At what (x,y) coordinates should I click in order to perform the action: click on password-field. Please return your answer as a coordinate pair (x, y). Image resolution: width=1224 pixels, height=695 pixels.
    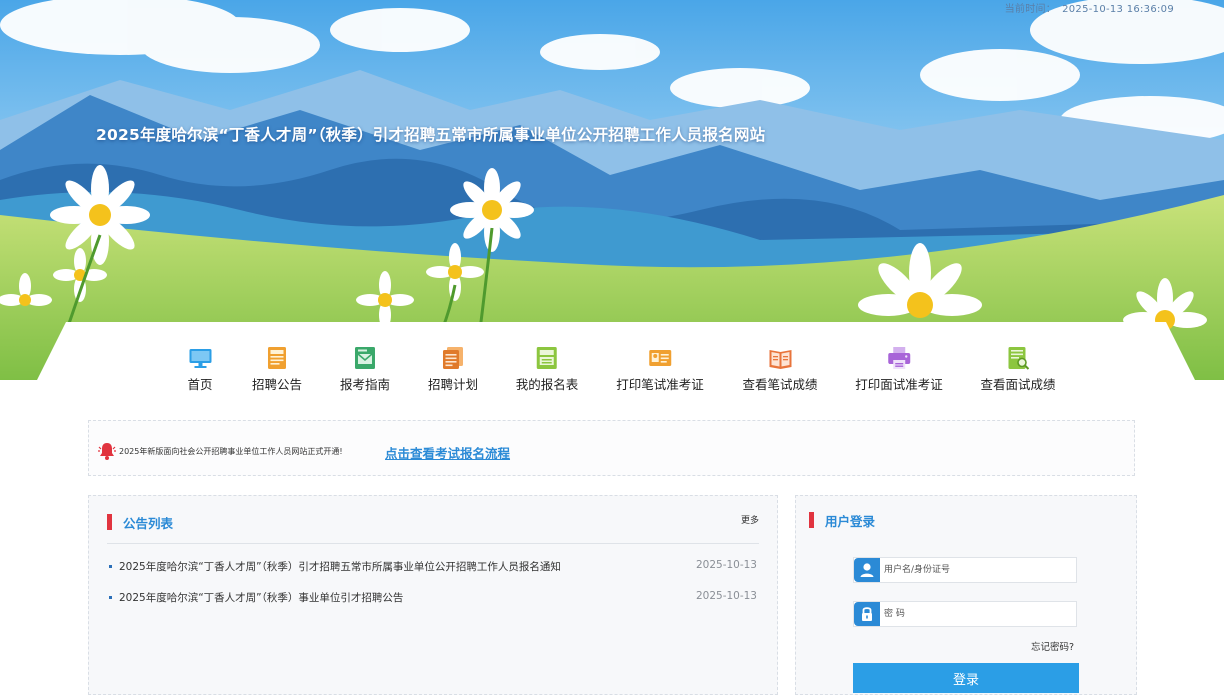
    Looking at the image, I should click on (965, 614).